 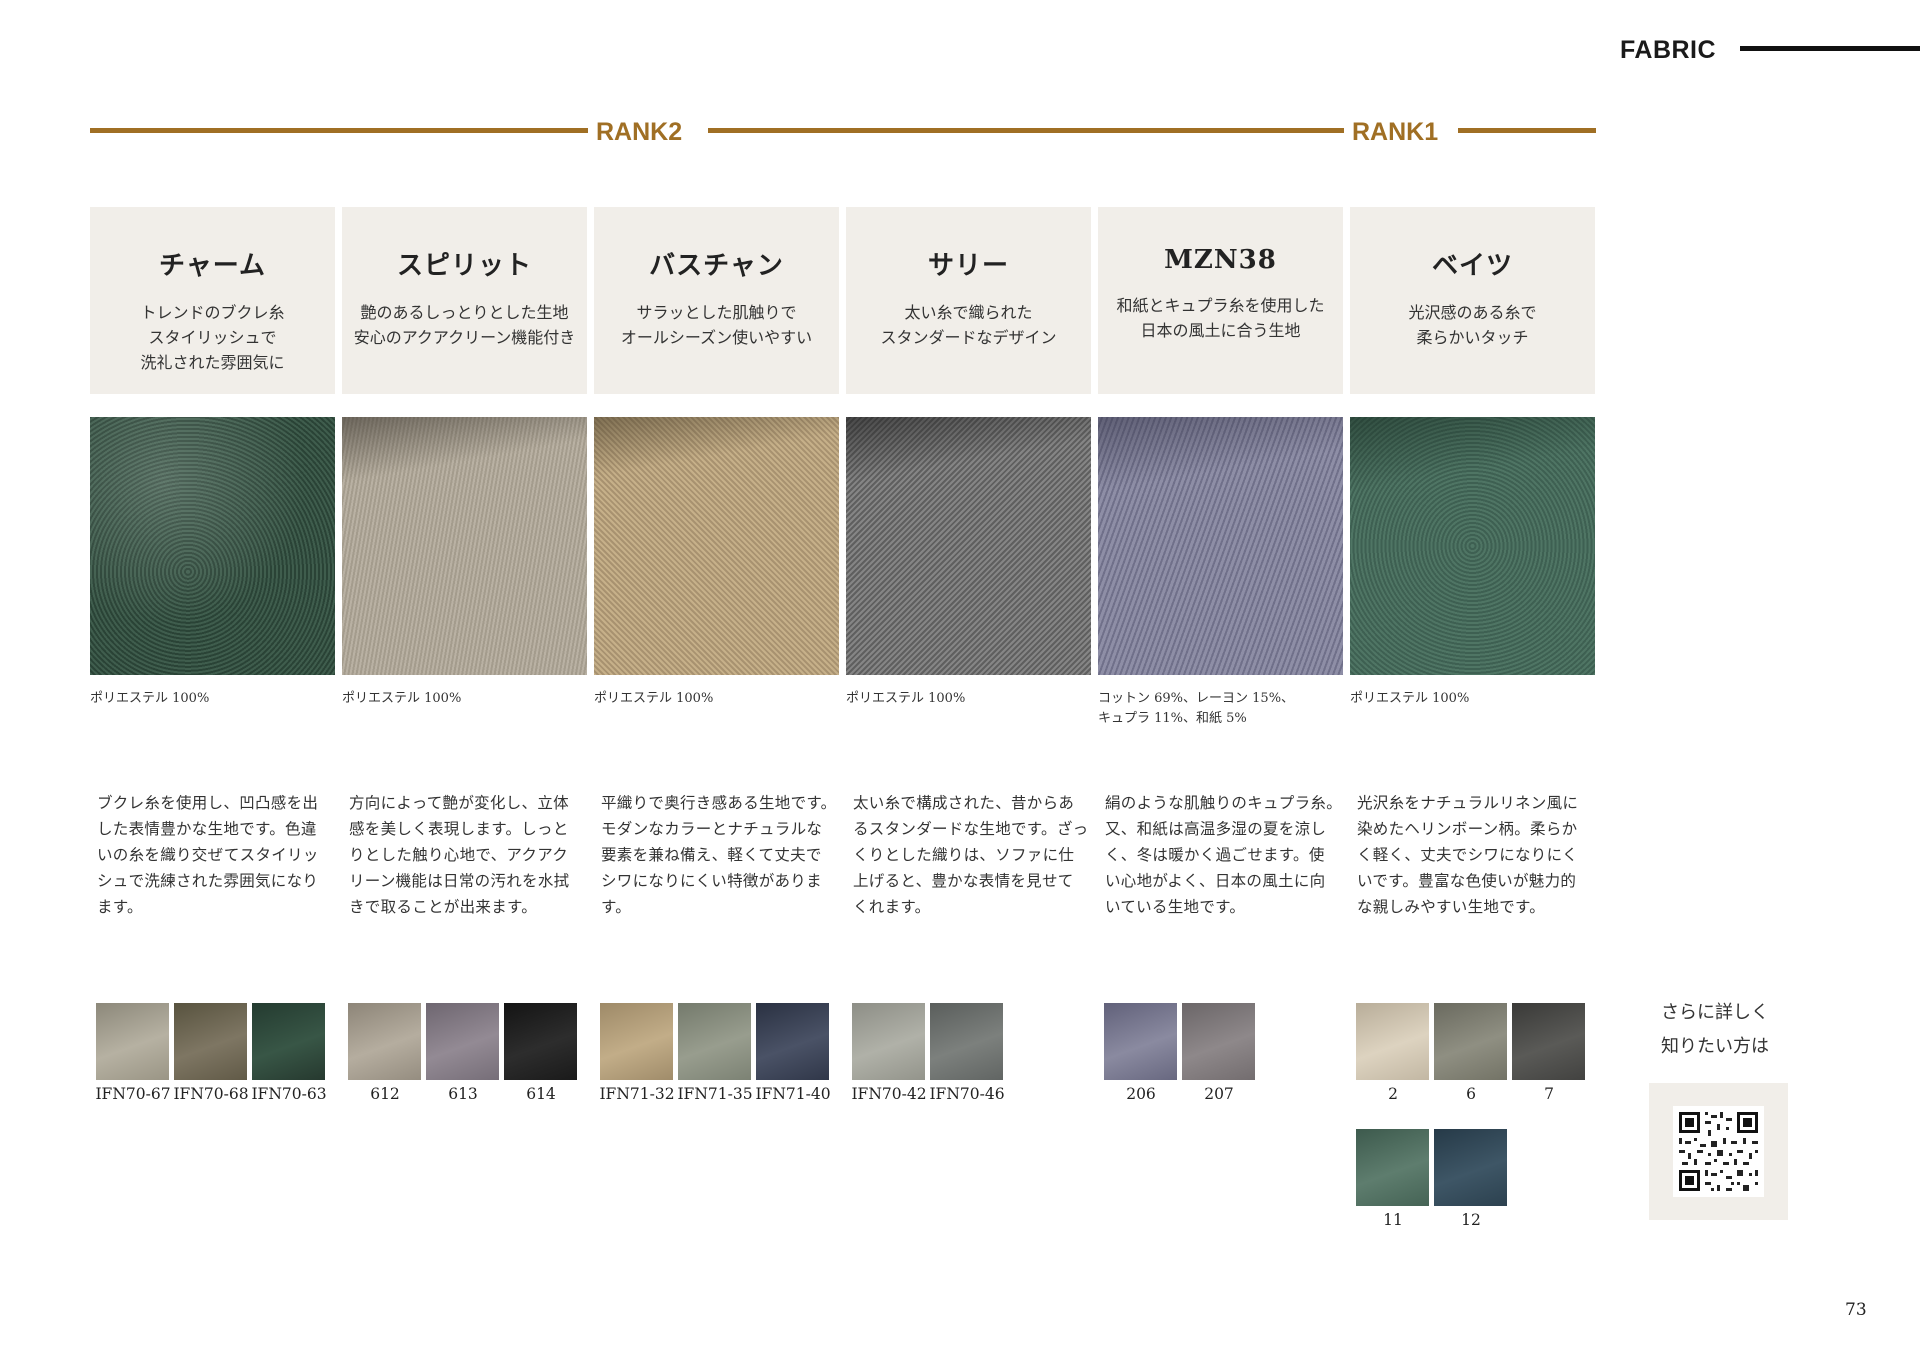 I want to click on fabric-name-panel: チャーム トレンドのブクレ糸 スタイリッシュで 洗礼された雰囲気に, so click(x=212, y=300).